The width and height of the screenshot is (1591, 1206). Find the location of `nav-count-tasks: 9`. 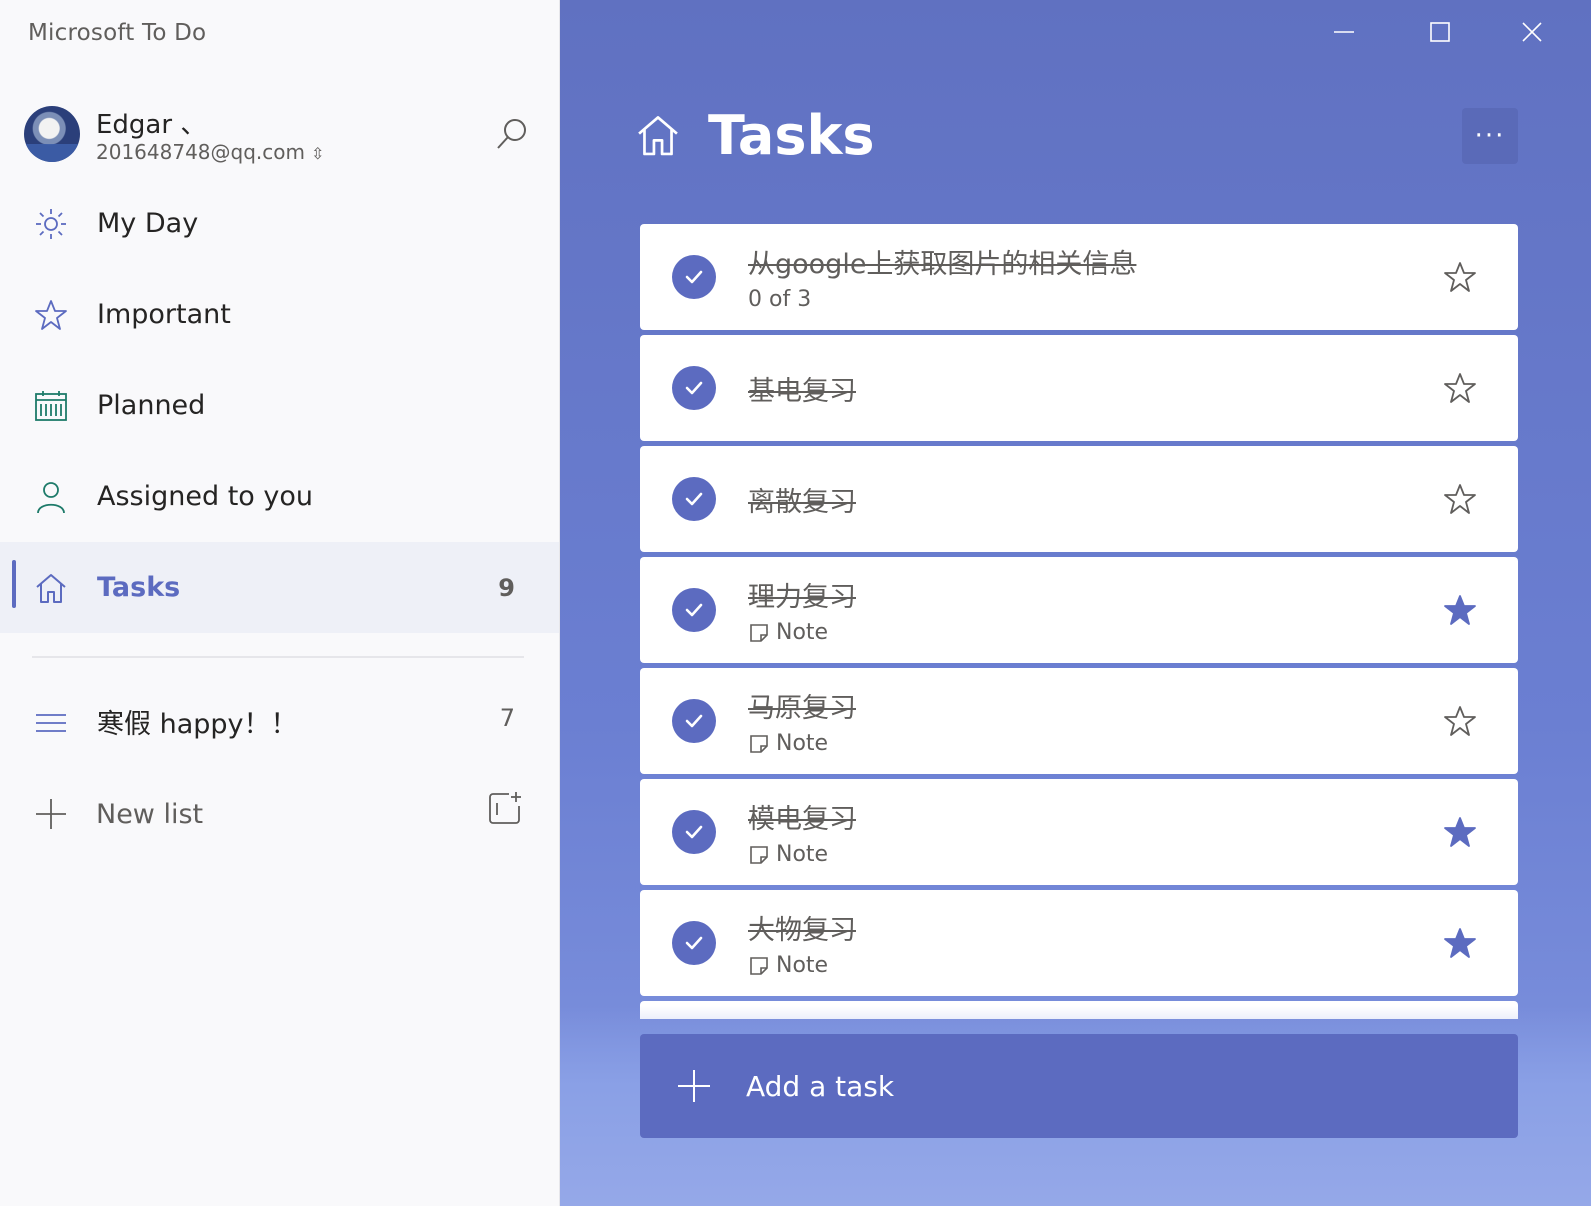

nav-count-tasks: 9 is located at coordinates (506, 587).